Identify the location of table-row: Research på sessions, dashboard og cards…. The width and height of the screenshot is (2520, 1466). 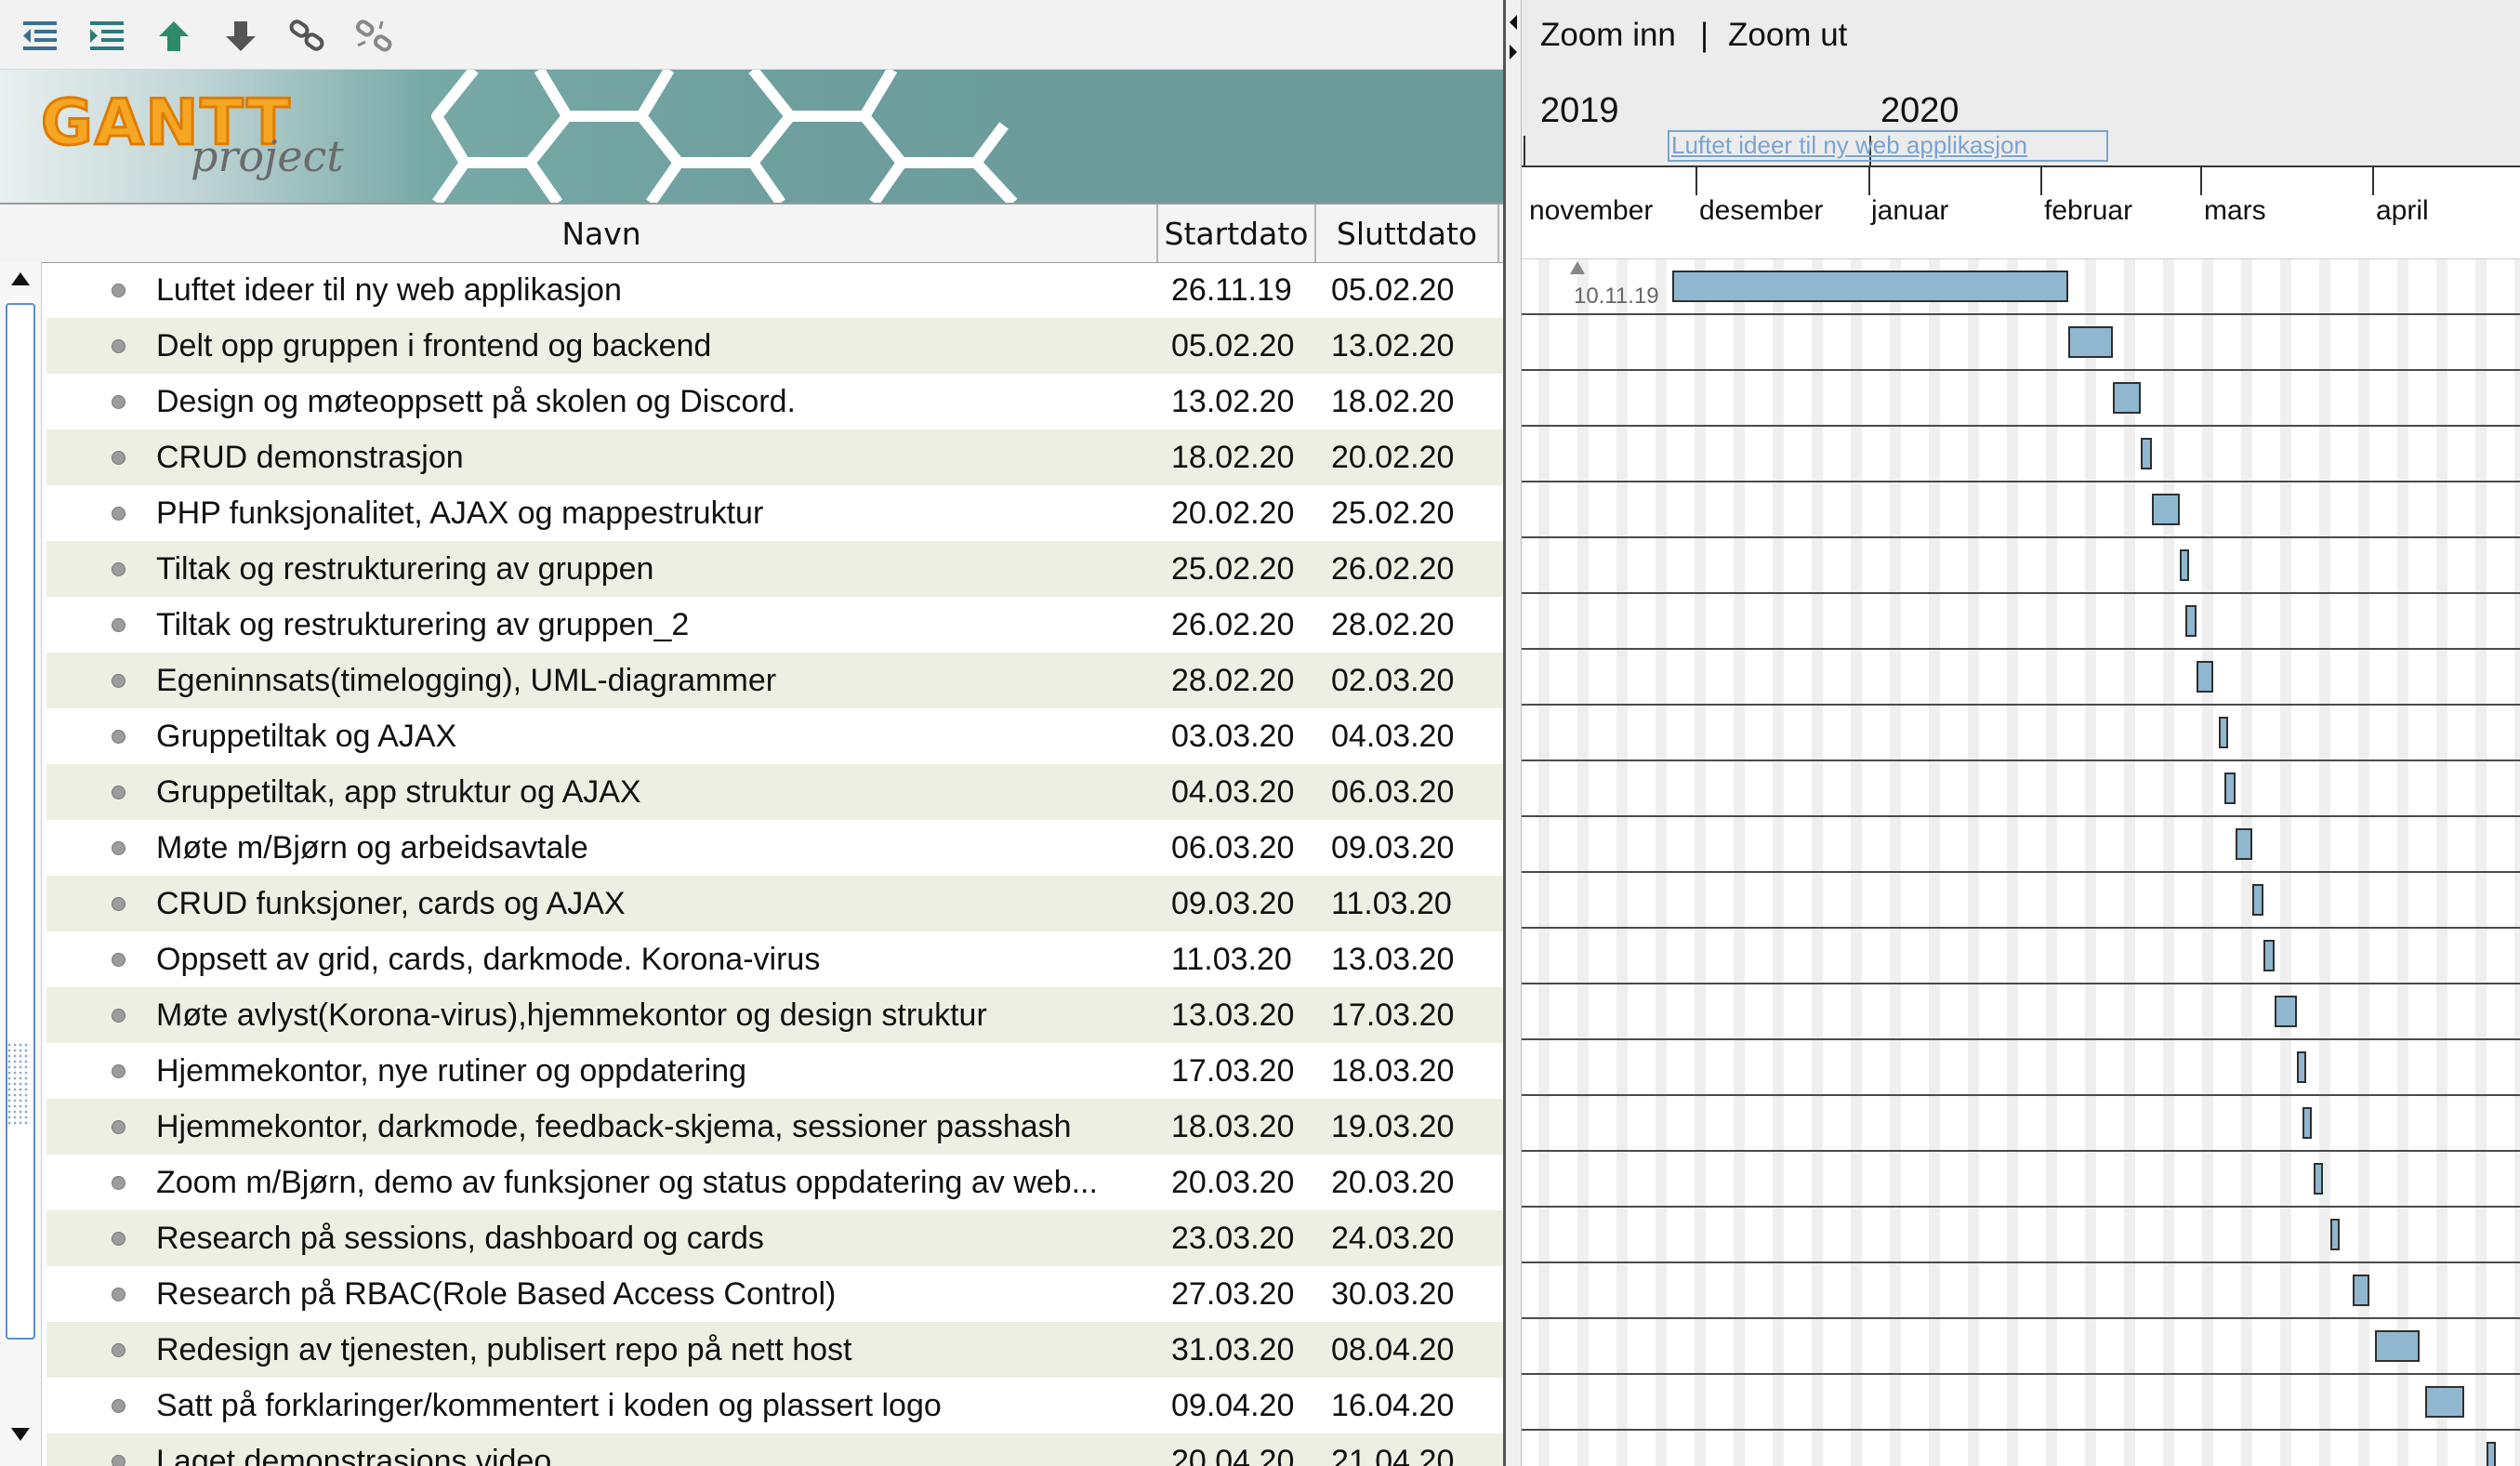
(774, 1238).